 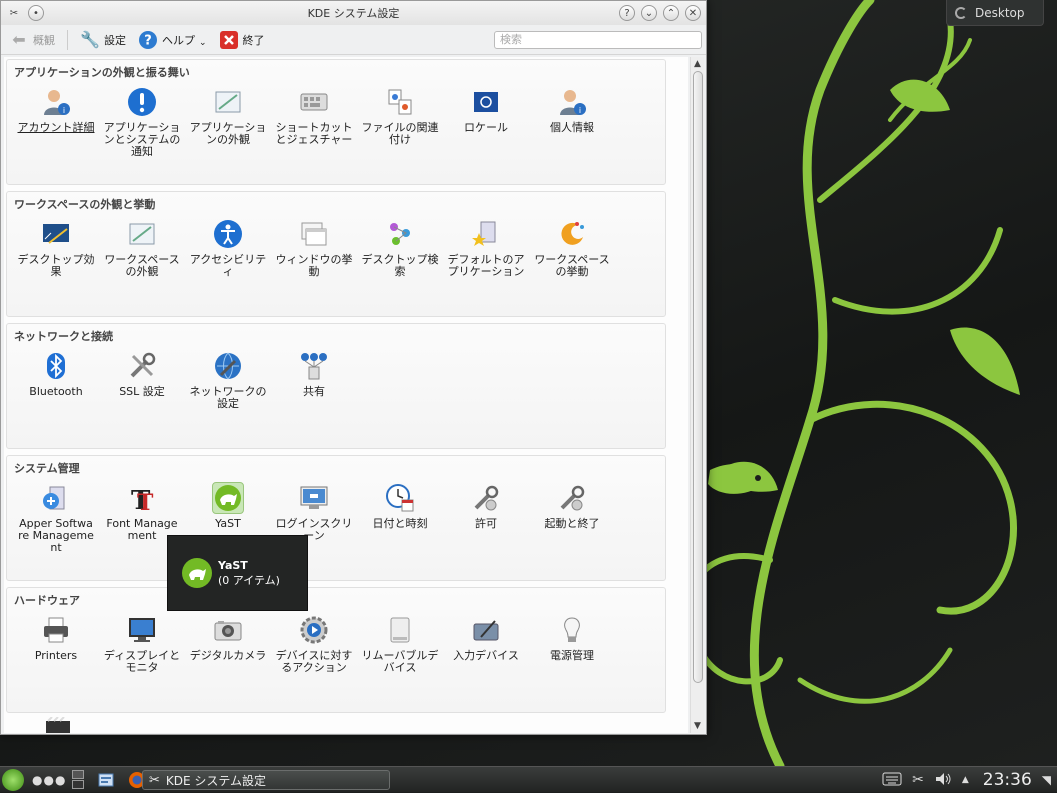 I want to click on item-desktop-search: デスクトップ検索, so click(x=400, y=248).